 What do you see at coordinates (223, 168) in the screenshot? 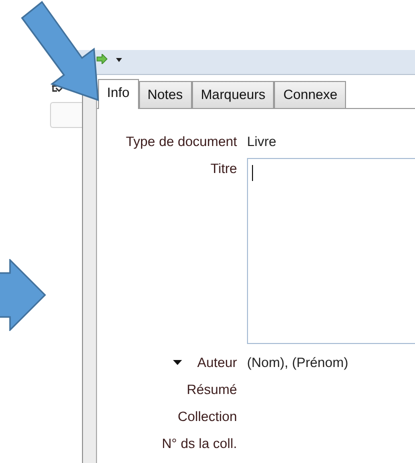
I see `field-label: Titre` at bounding box center [223, 168].